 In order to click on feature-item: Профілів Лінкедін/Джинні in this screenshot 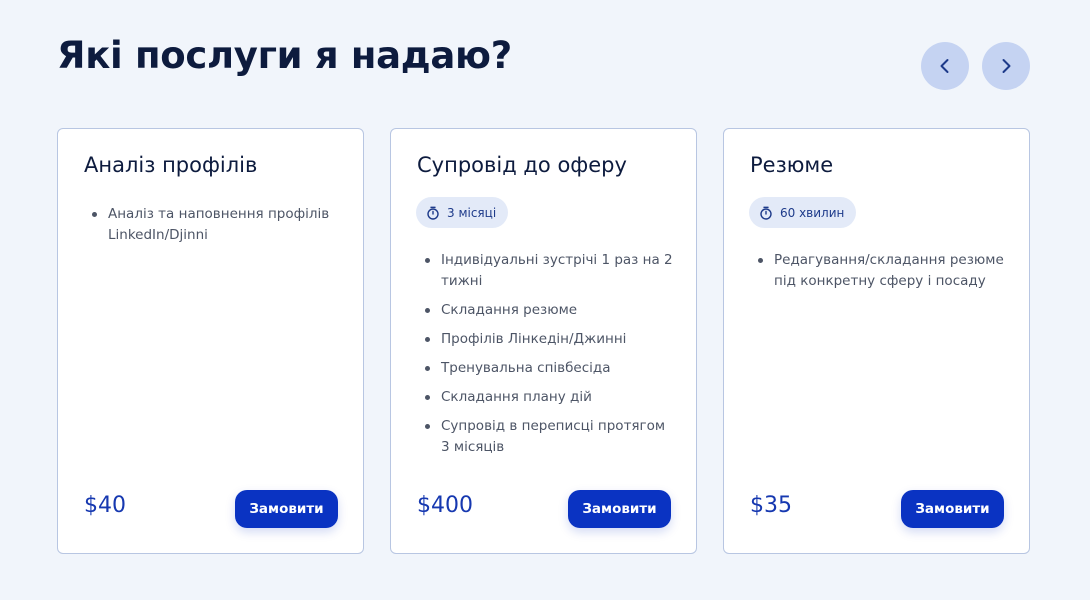, I will do `click(548, 339)`.